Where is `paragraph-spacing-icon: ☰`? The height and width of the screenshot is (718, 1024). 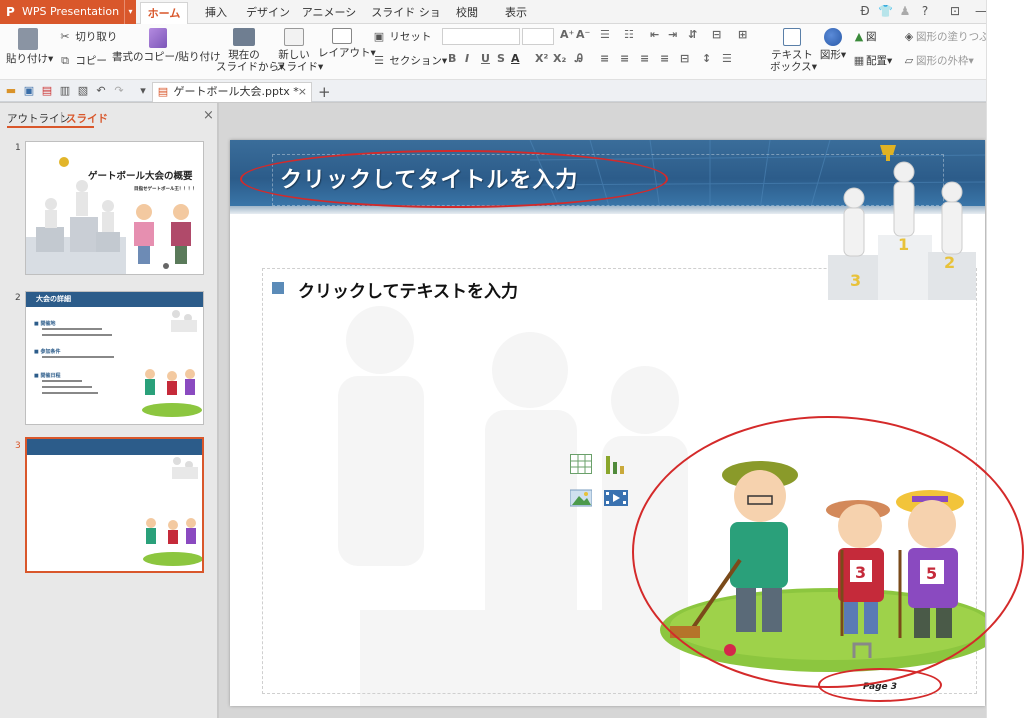 paragraph-spacing-icon: ☰ is located at coordinates (727, 58).